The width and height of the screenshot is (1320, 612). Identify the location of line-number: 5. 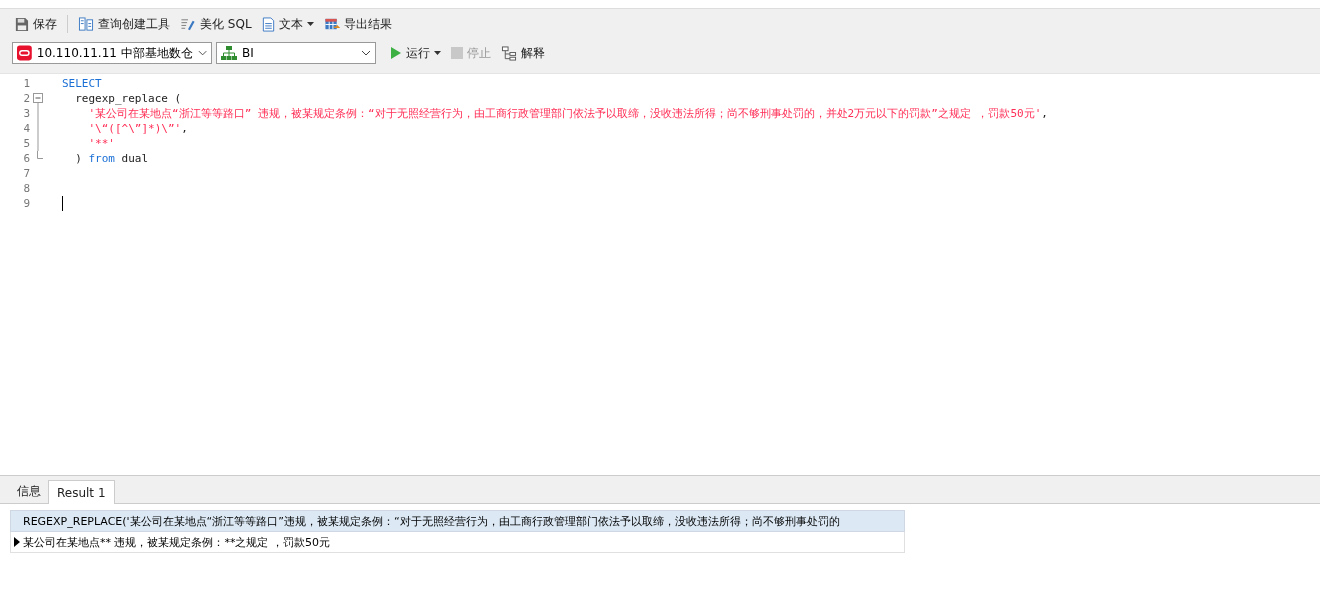
(26, 143).